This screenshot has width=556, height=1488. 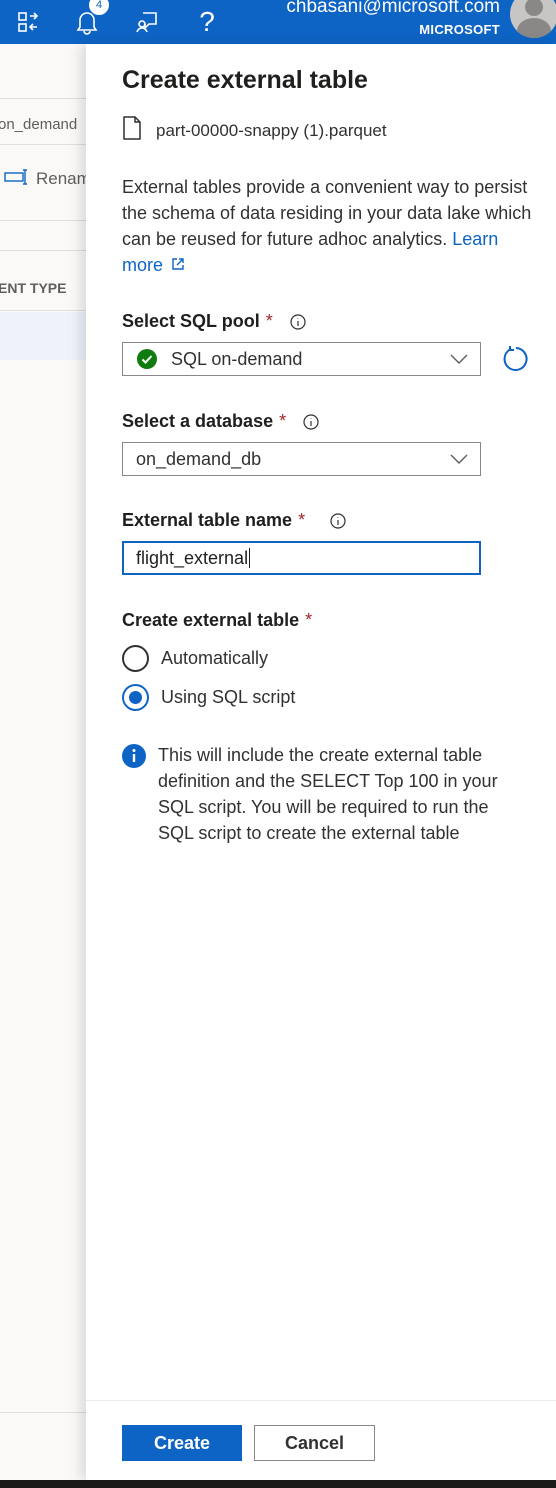 I want to click on sql-pool-label: Select SQL pool *, so click(x=214, y=321).